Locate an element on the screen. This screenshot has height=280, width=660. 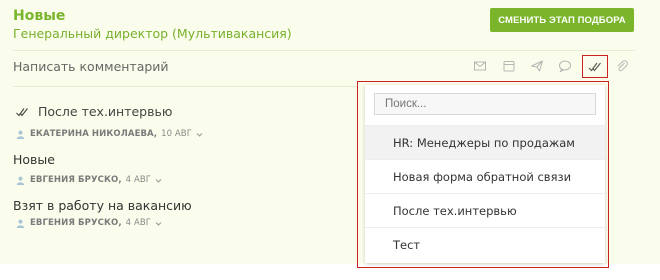
dropdown-option: Новая форма обратной связи is located at coordinates (485, 176).